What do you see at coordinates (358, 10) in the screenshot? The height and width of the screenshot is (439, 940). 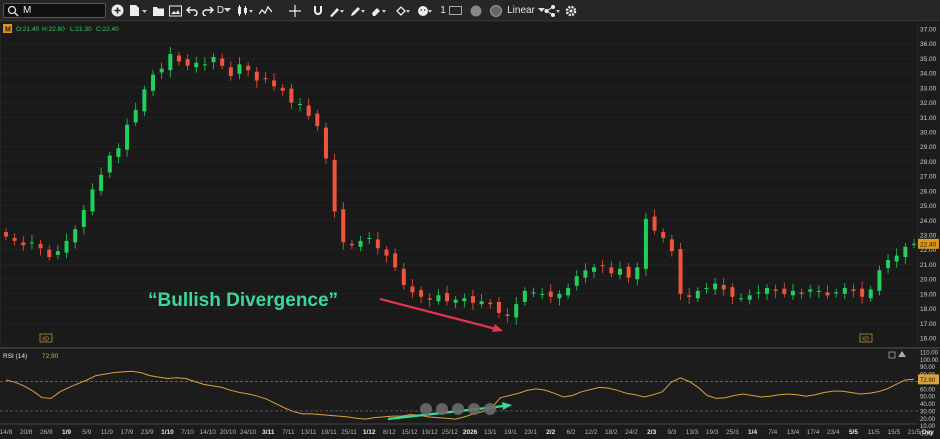 I see `pencil-icon` at bounding box center [358, 10].